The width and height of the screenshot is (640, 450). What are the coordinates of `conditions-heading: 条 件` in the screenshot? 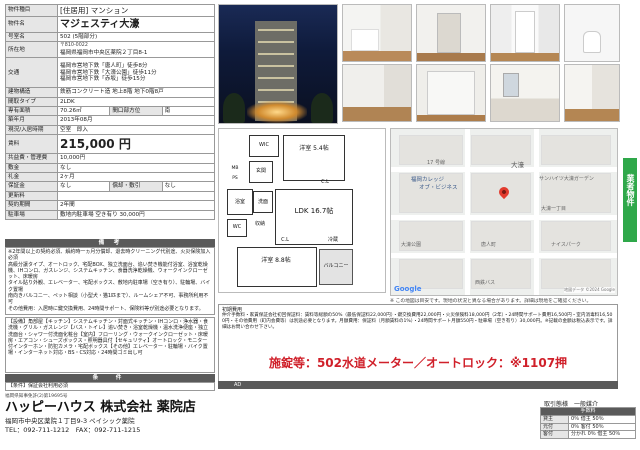 It's located at (110, 378).